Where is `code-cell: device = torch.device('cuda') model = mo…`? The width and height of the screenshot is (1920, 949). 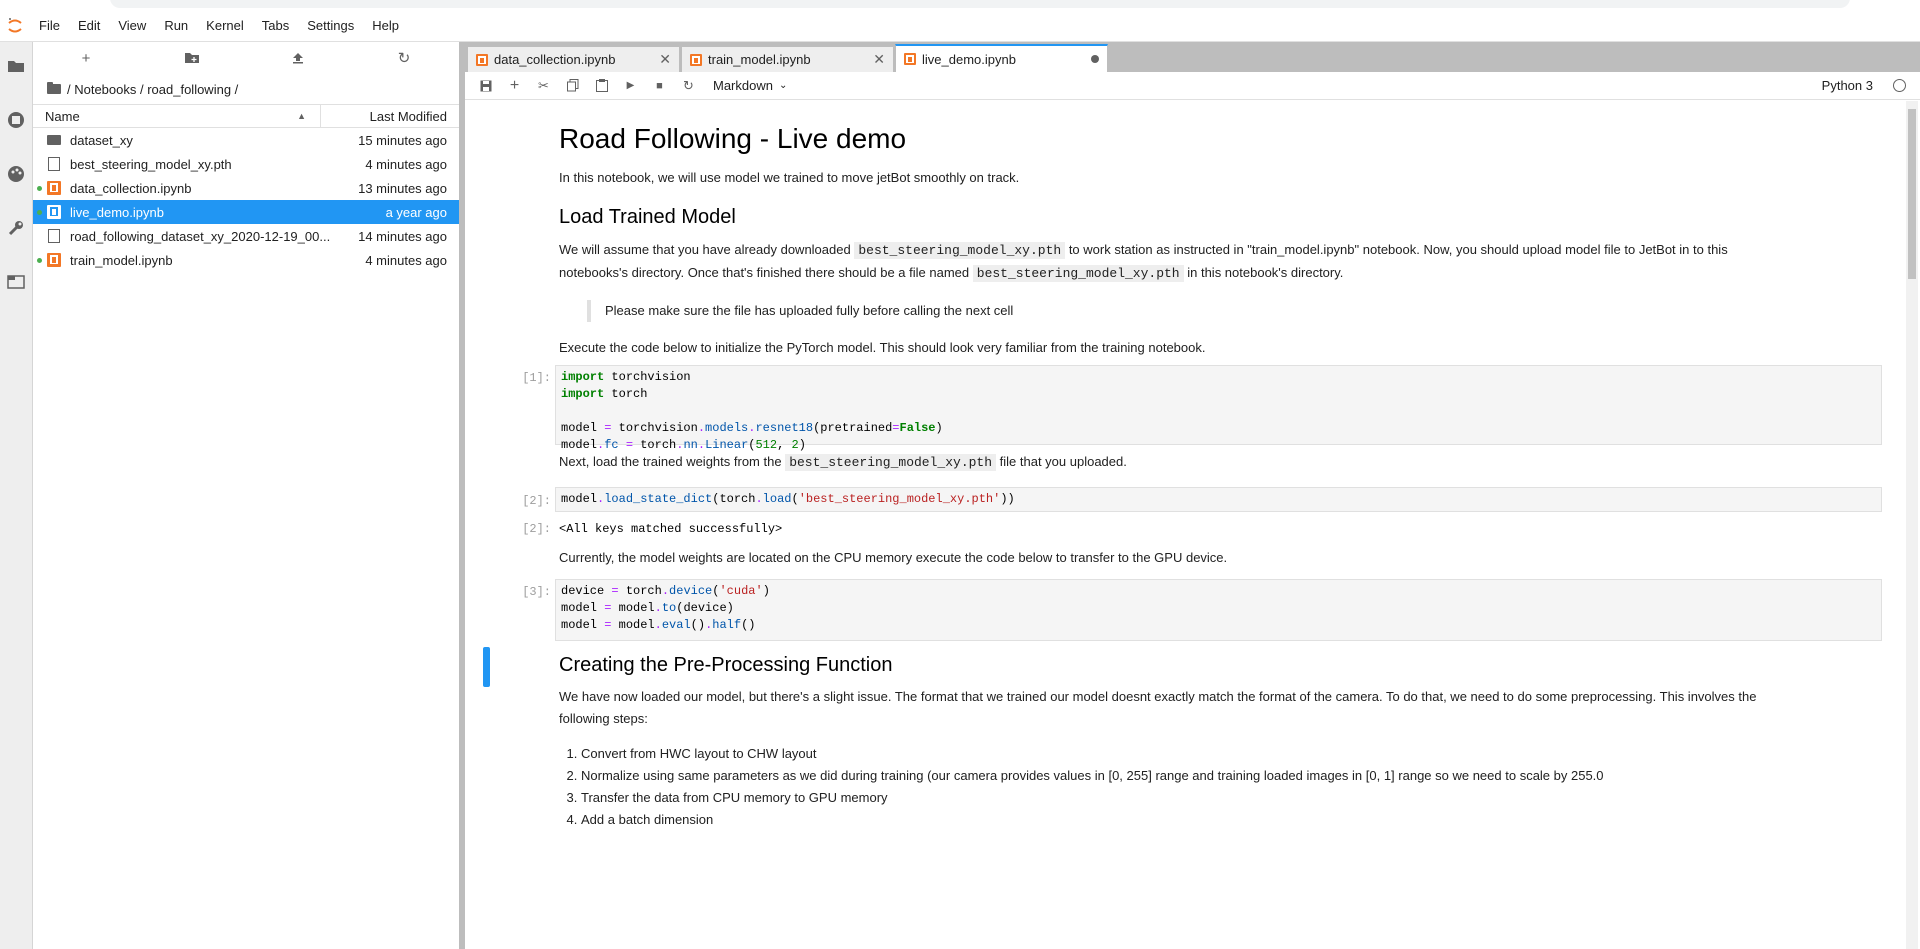 code-cell: device = torch.device('cuda') model = mo… is located at coordinates (1218, 610).